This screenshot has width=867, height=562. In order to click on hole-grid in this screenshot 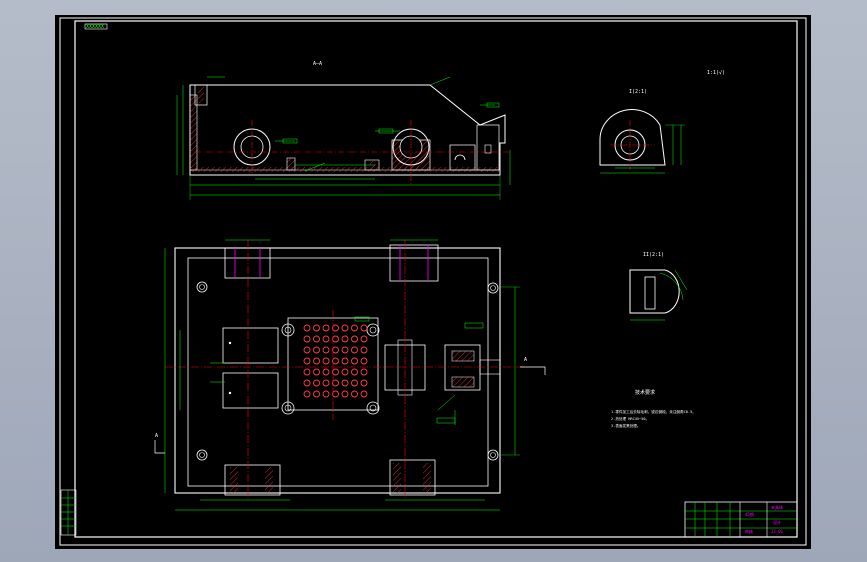, I will do `click(335, 361)`.